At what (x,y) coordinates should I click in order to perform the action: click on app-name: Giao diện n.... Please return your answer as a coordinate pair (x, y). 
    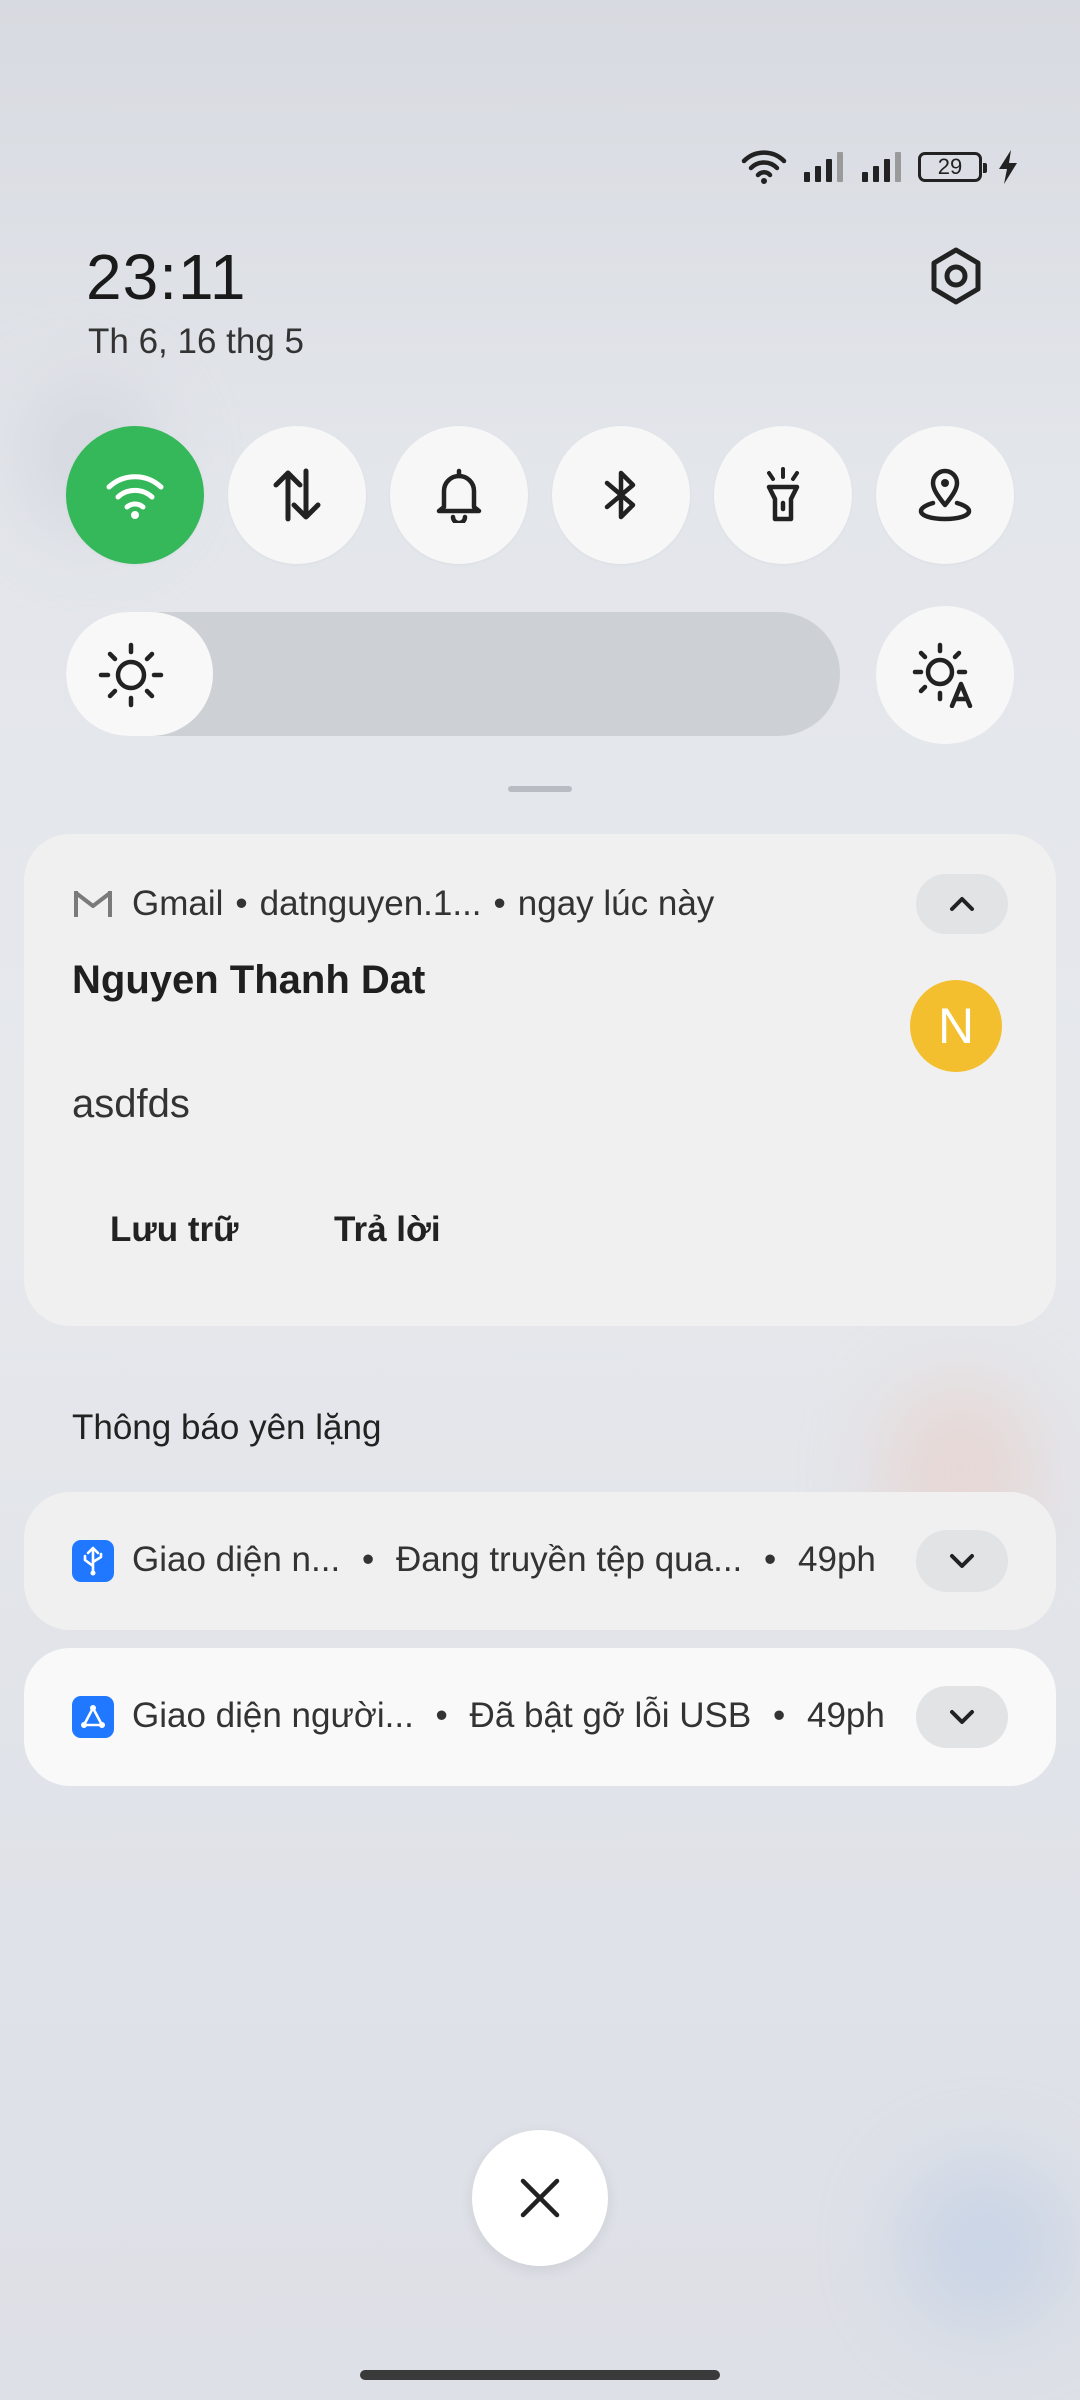
    Looking at the image, I should click on (236, 1559).